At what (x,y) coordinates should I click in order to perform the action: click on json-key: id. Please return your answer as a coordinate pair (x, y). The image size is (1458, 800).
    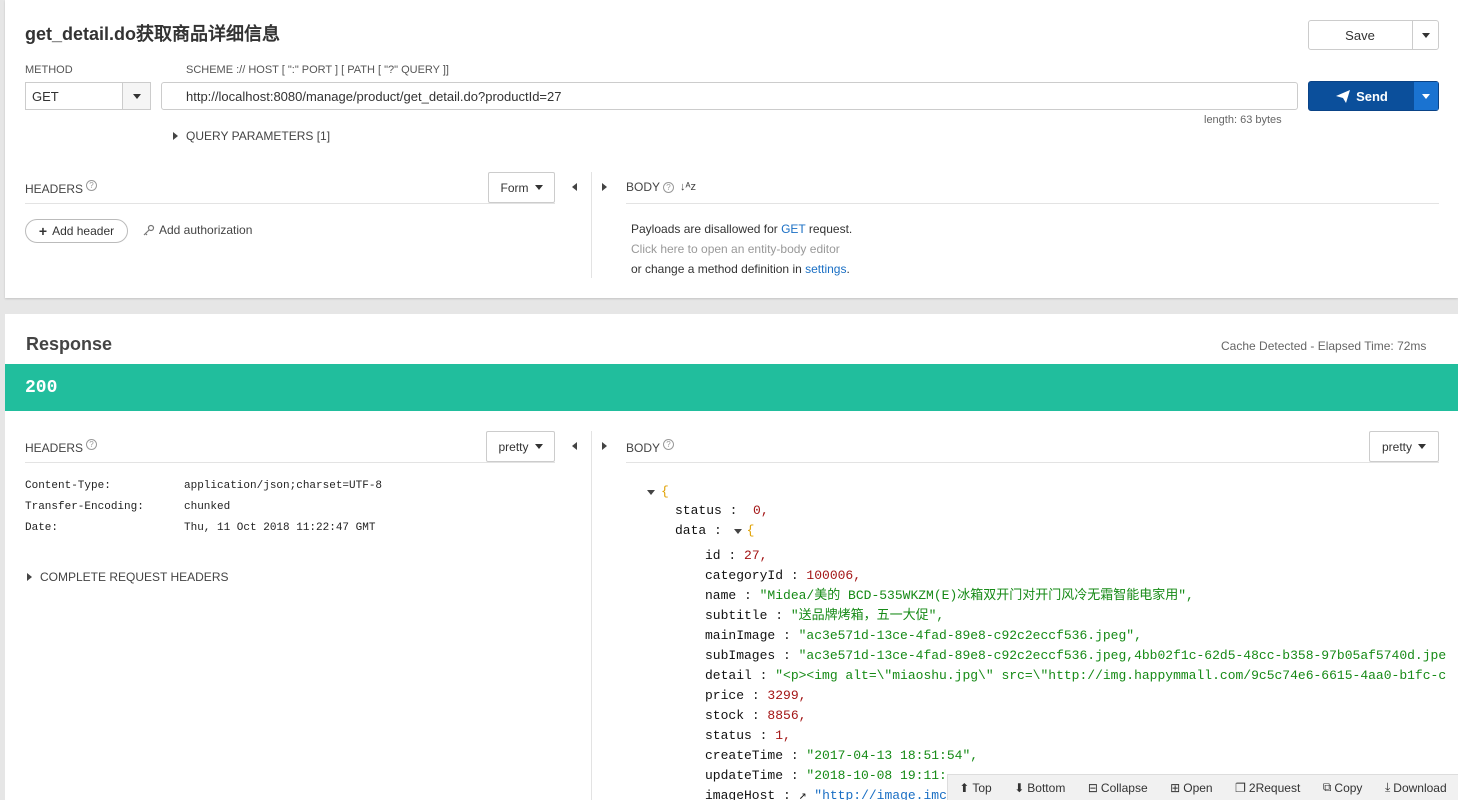
    Looking at the image, I should click on (713, 555).